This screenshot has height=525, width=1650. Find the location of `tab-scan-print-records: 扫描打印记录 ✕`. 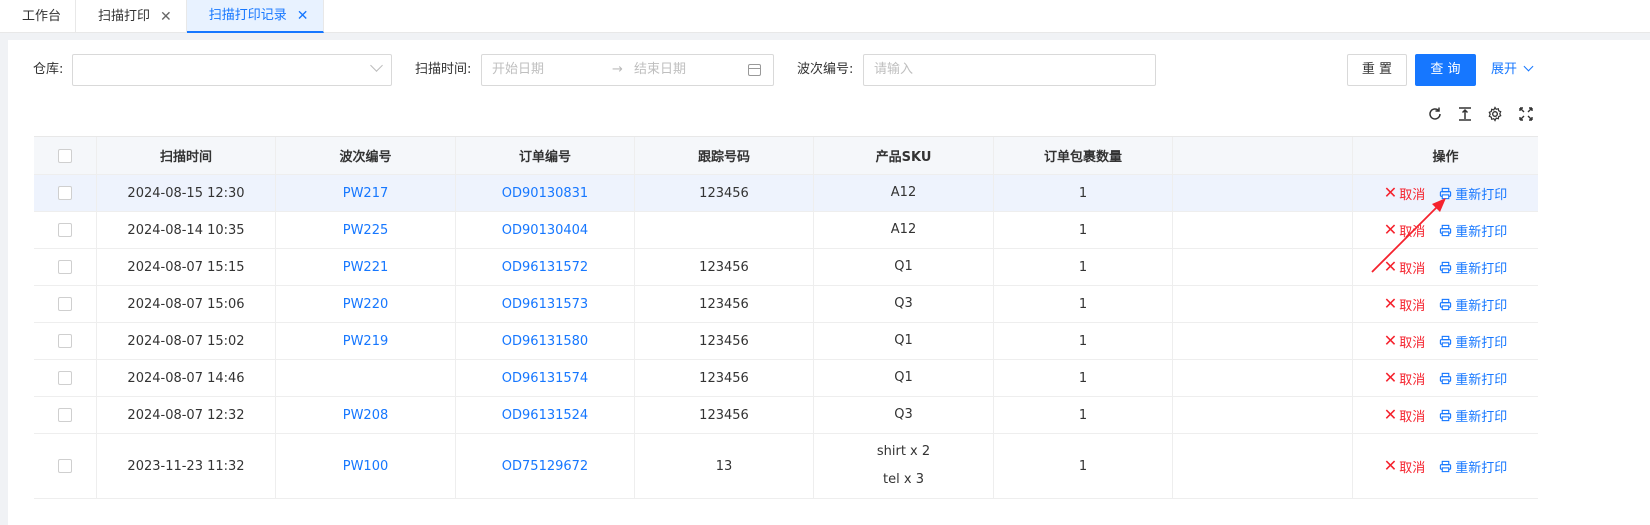

tab-scan-print-records: 扫描打印记录 ✕ is located at coordinates (255, 16).